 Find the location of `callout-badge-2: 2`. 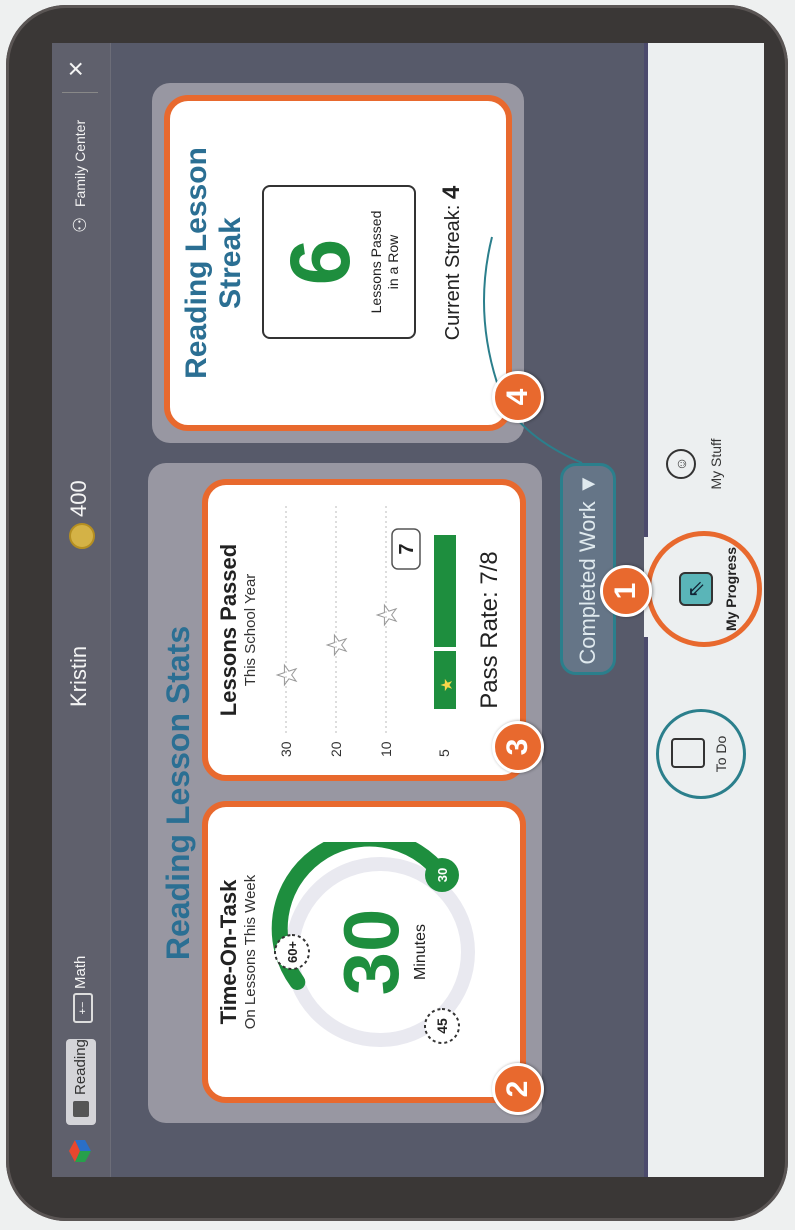

callout-badge-2: 2 is located at coordinates (518, 1089).